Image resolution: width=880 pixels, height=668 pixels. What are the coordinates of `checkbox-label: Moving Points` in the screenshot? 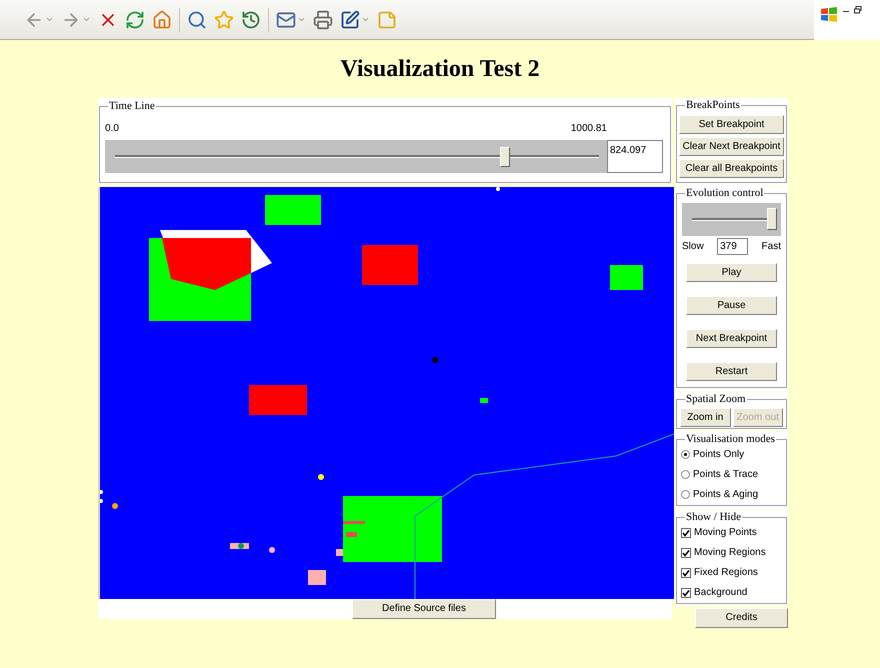 It's located at (725, 532).